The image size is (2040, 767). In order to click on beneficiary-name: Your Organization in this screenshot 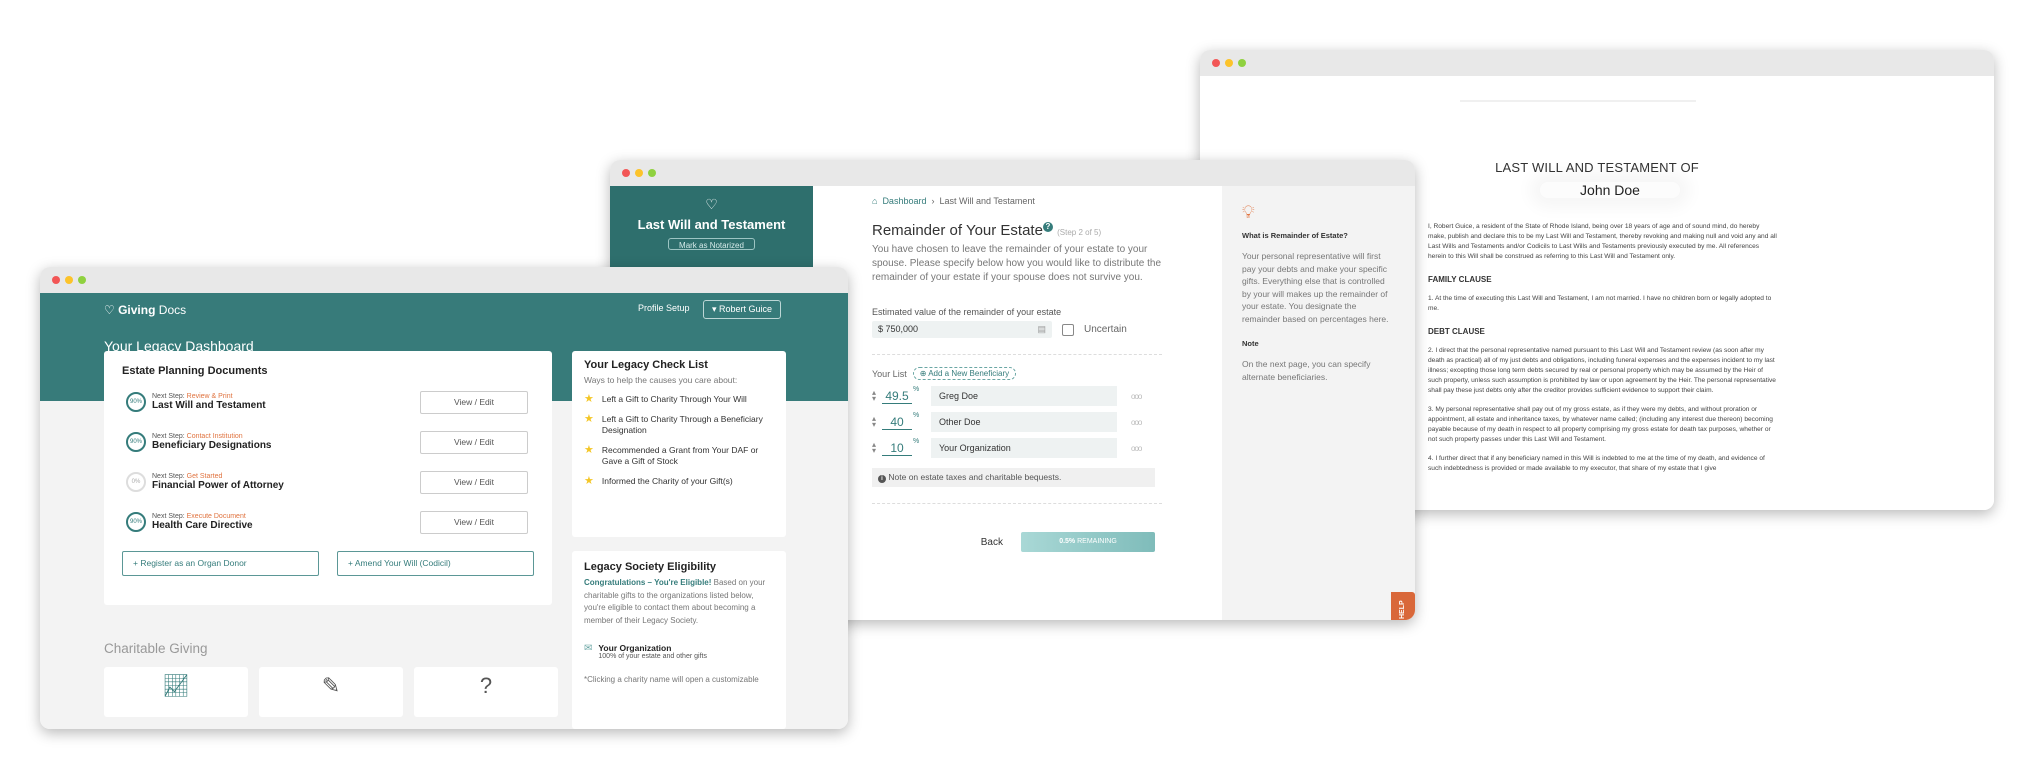, I will do `click(1024, 448)`.